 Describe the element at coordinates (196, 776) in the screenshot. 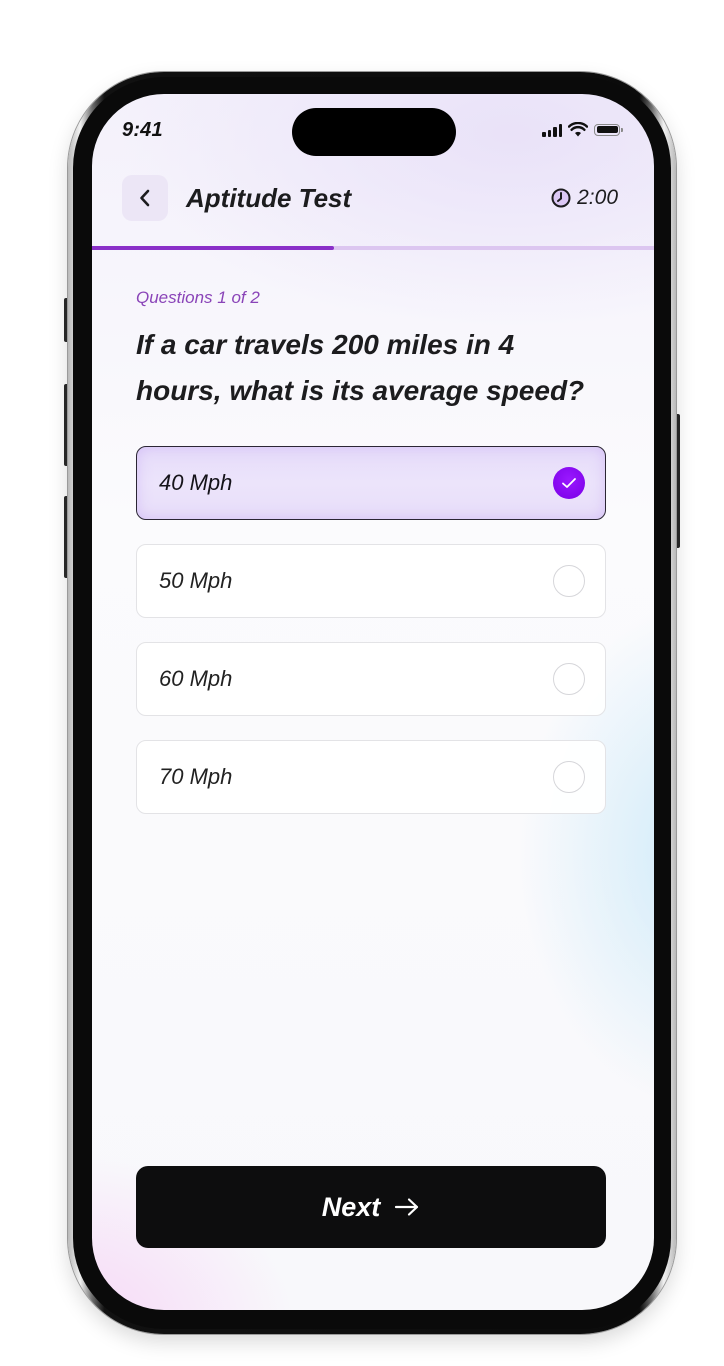

I see `option-label: 70 Mph` at that location.